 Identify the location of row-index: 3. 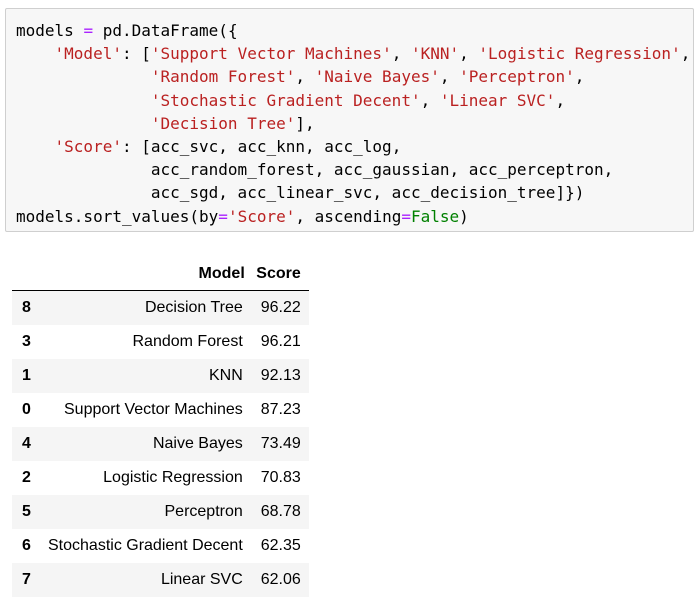
(26, 341).